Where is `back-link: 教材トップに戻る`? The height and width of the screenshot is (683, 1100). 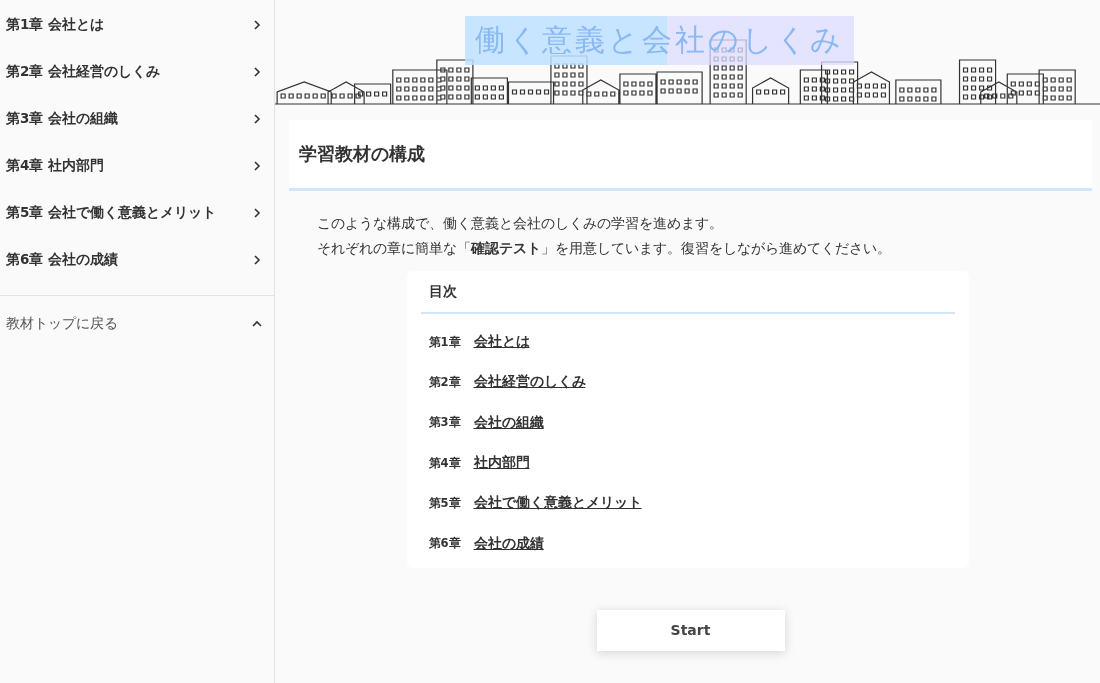
back-link: 教材トップに戻る is located at coordinates (137, 323).